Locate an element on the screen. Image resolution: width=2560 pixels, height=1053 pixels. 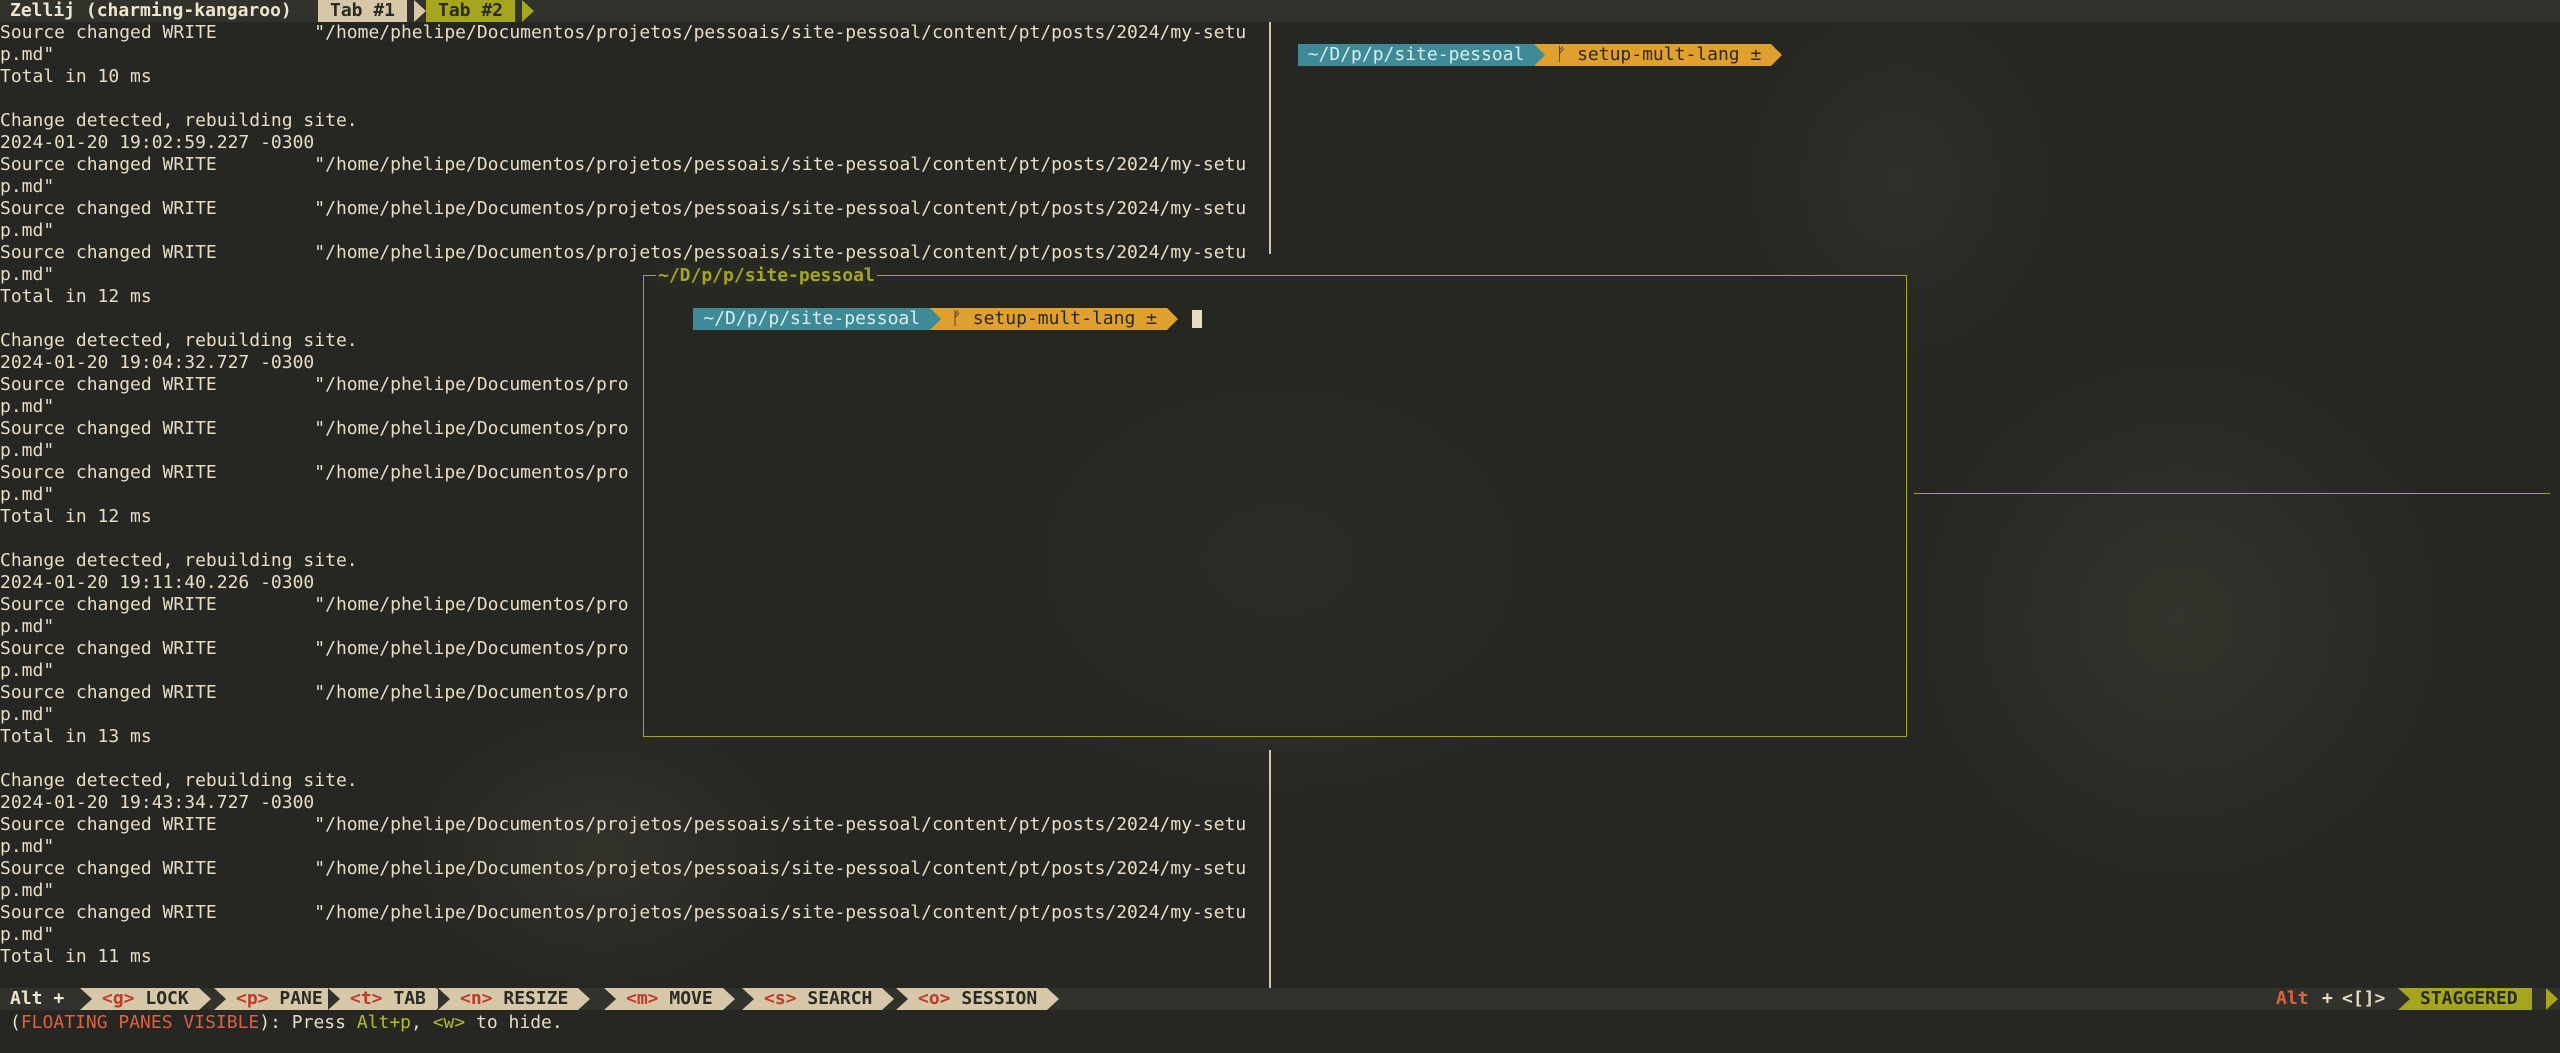
tab-2: Tab #2 is located at coordinates (471, 11).